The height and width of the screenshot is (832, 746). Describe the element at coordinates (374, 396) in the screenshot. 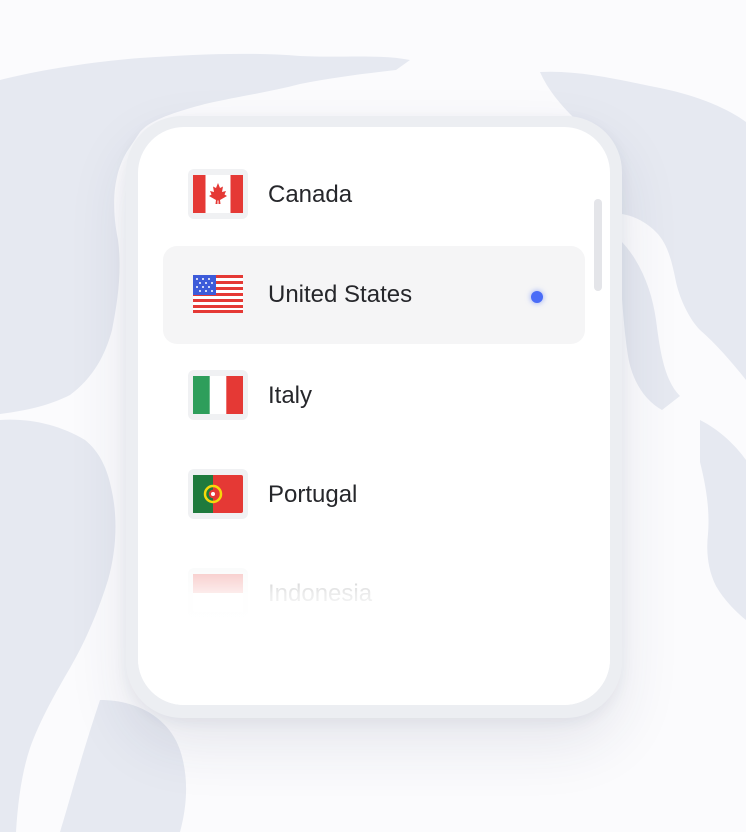

I see `country-item-italy: Italy` at that location.